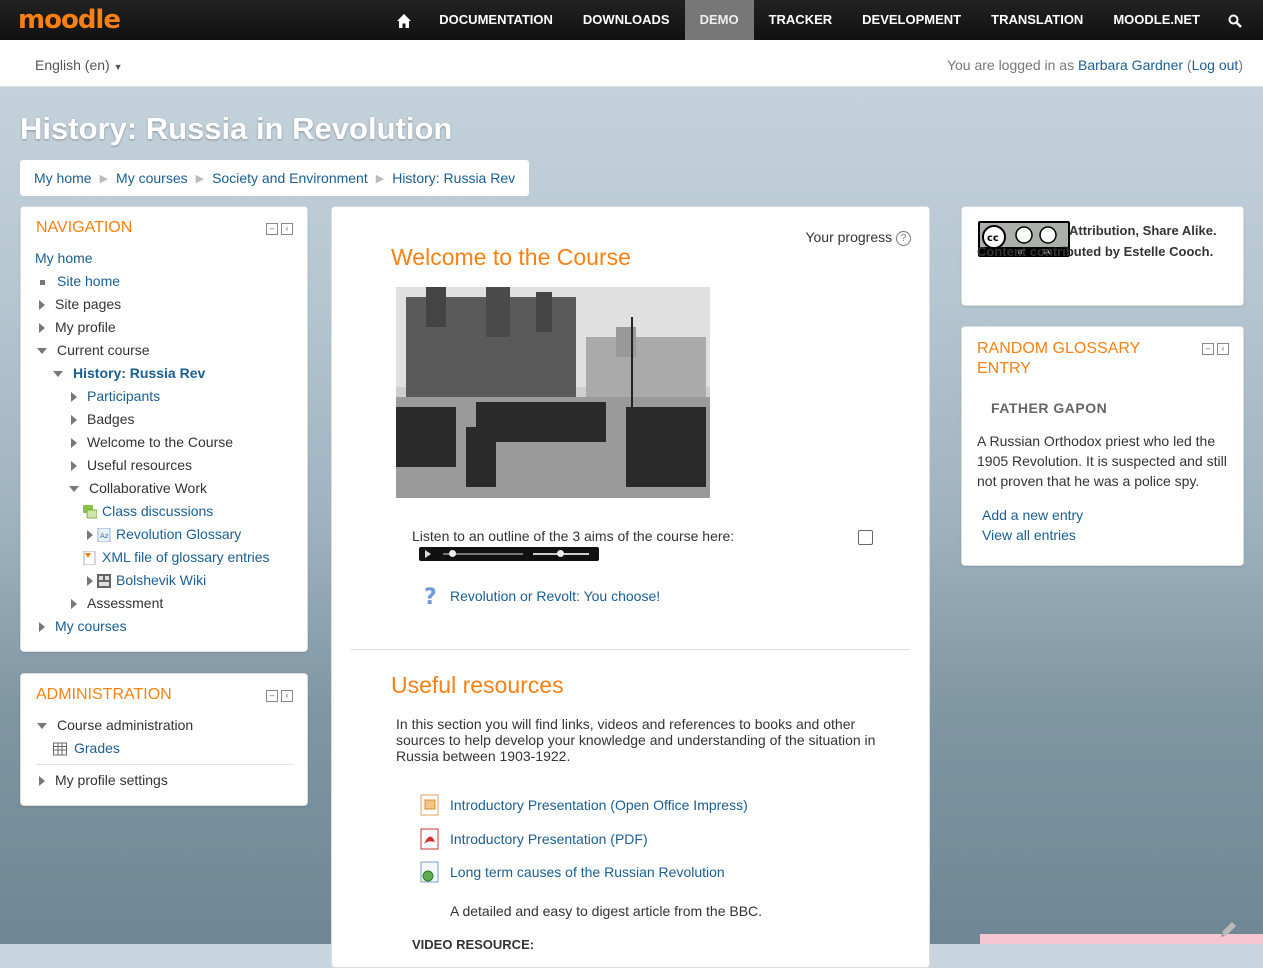 This screenshot has height=968, width=1263. What do you see at coordinates (131, 465) in the screenshot?
I see `nav-useful-item: Useful resources` at bounding box center [131, 465].